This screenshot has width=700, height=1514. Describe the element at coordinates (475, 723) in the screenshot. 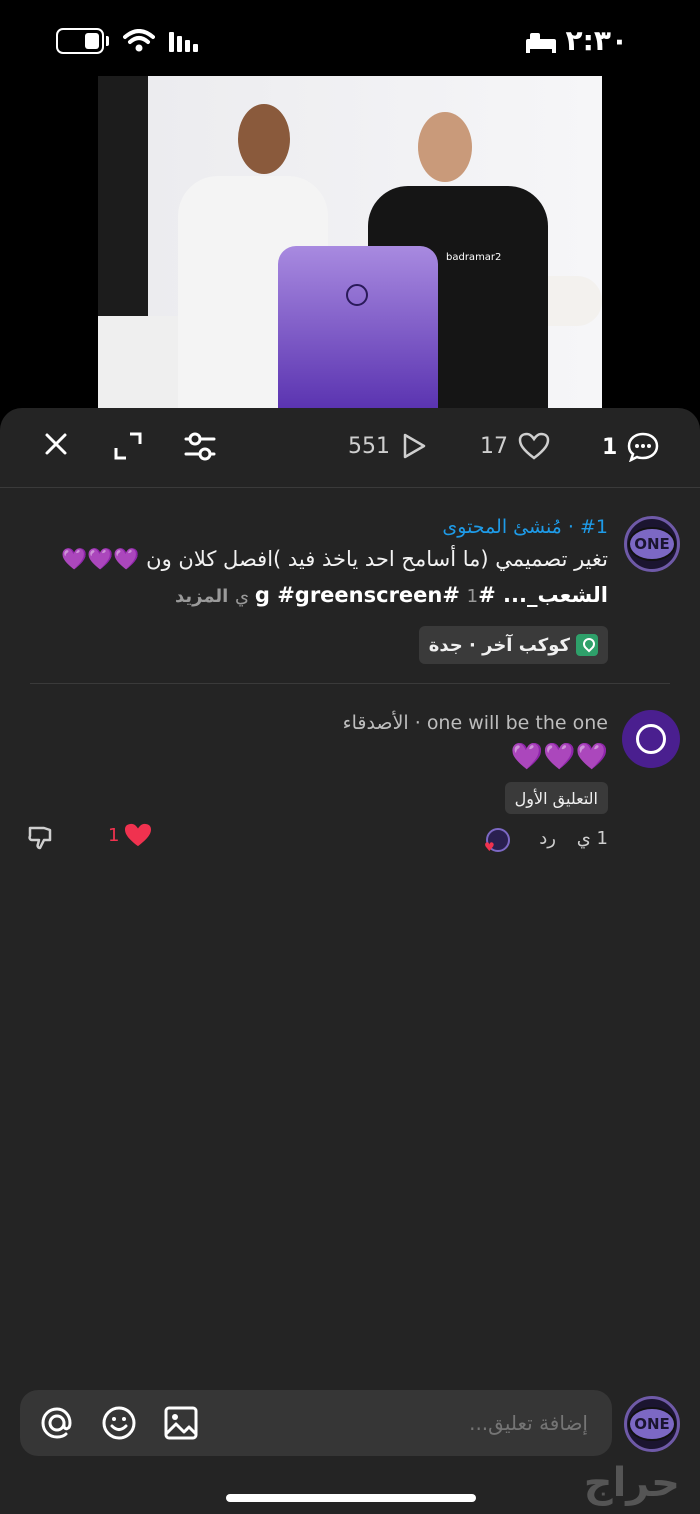

I see `comment-meta: one will be the one · الأصدقاء` at that location.